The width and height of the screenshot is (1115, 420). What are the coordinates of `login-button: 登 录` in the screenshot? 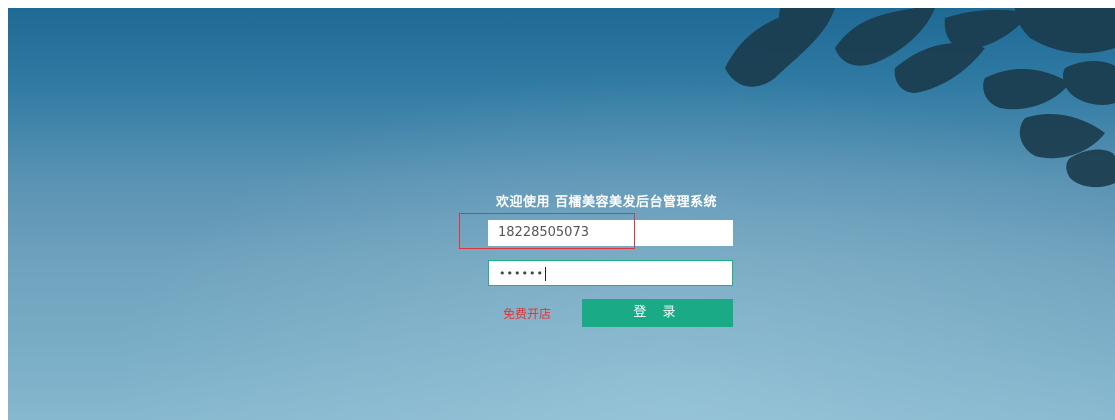 It's located at (657, 313).